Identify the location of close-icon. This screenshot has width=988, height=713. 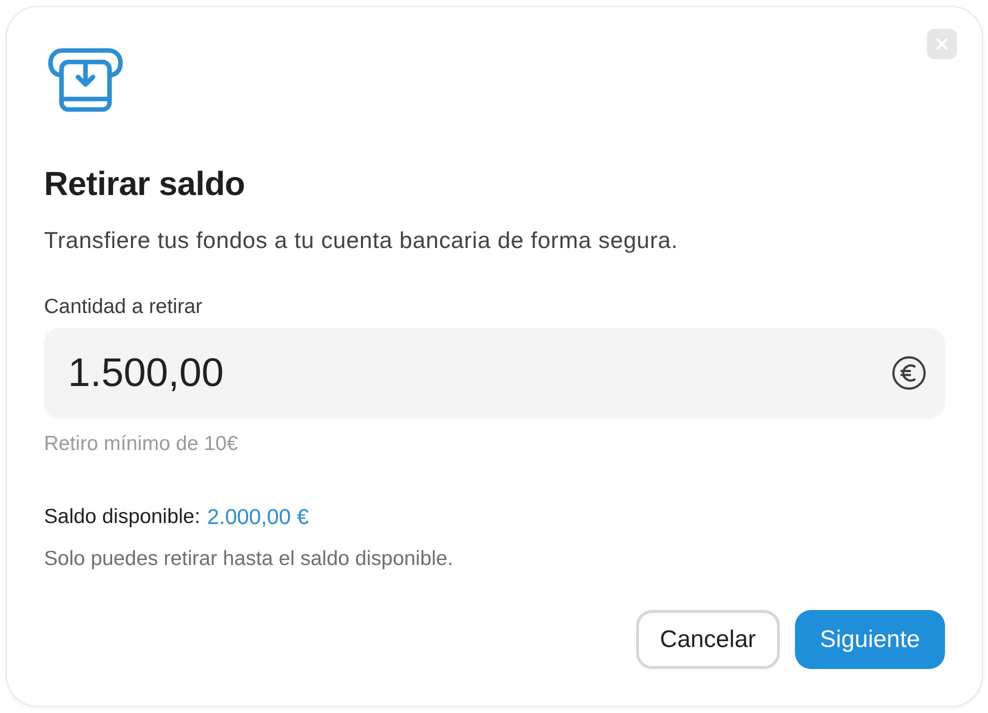
(942, 44).